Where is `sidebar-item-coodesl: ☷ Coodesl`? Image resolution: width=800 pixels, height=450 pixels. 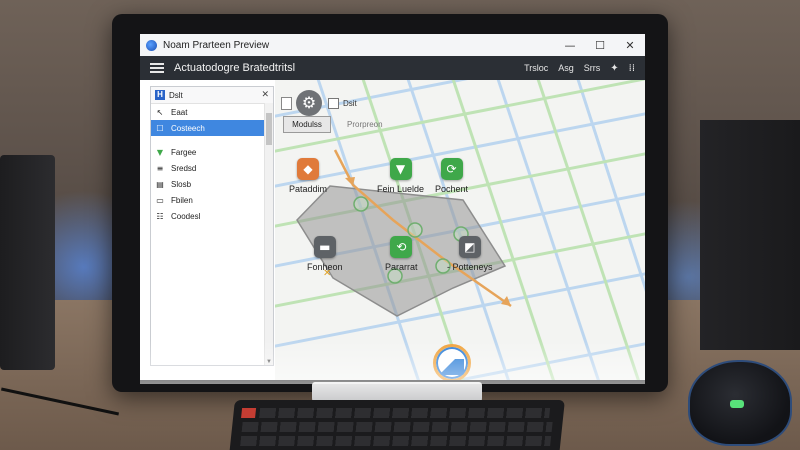
sidebar-item-coodesl: ☷ Coodesl is located at coordinates (212, 216).